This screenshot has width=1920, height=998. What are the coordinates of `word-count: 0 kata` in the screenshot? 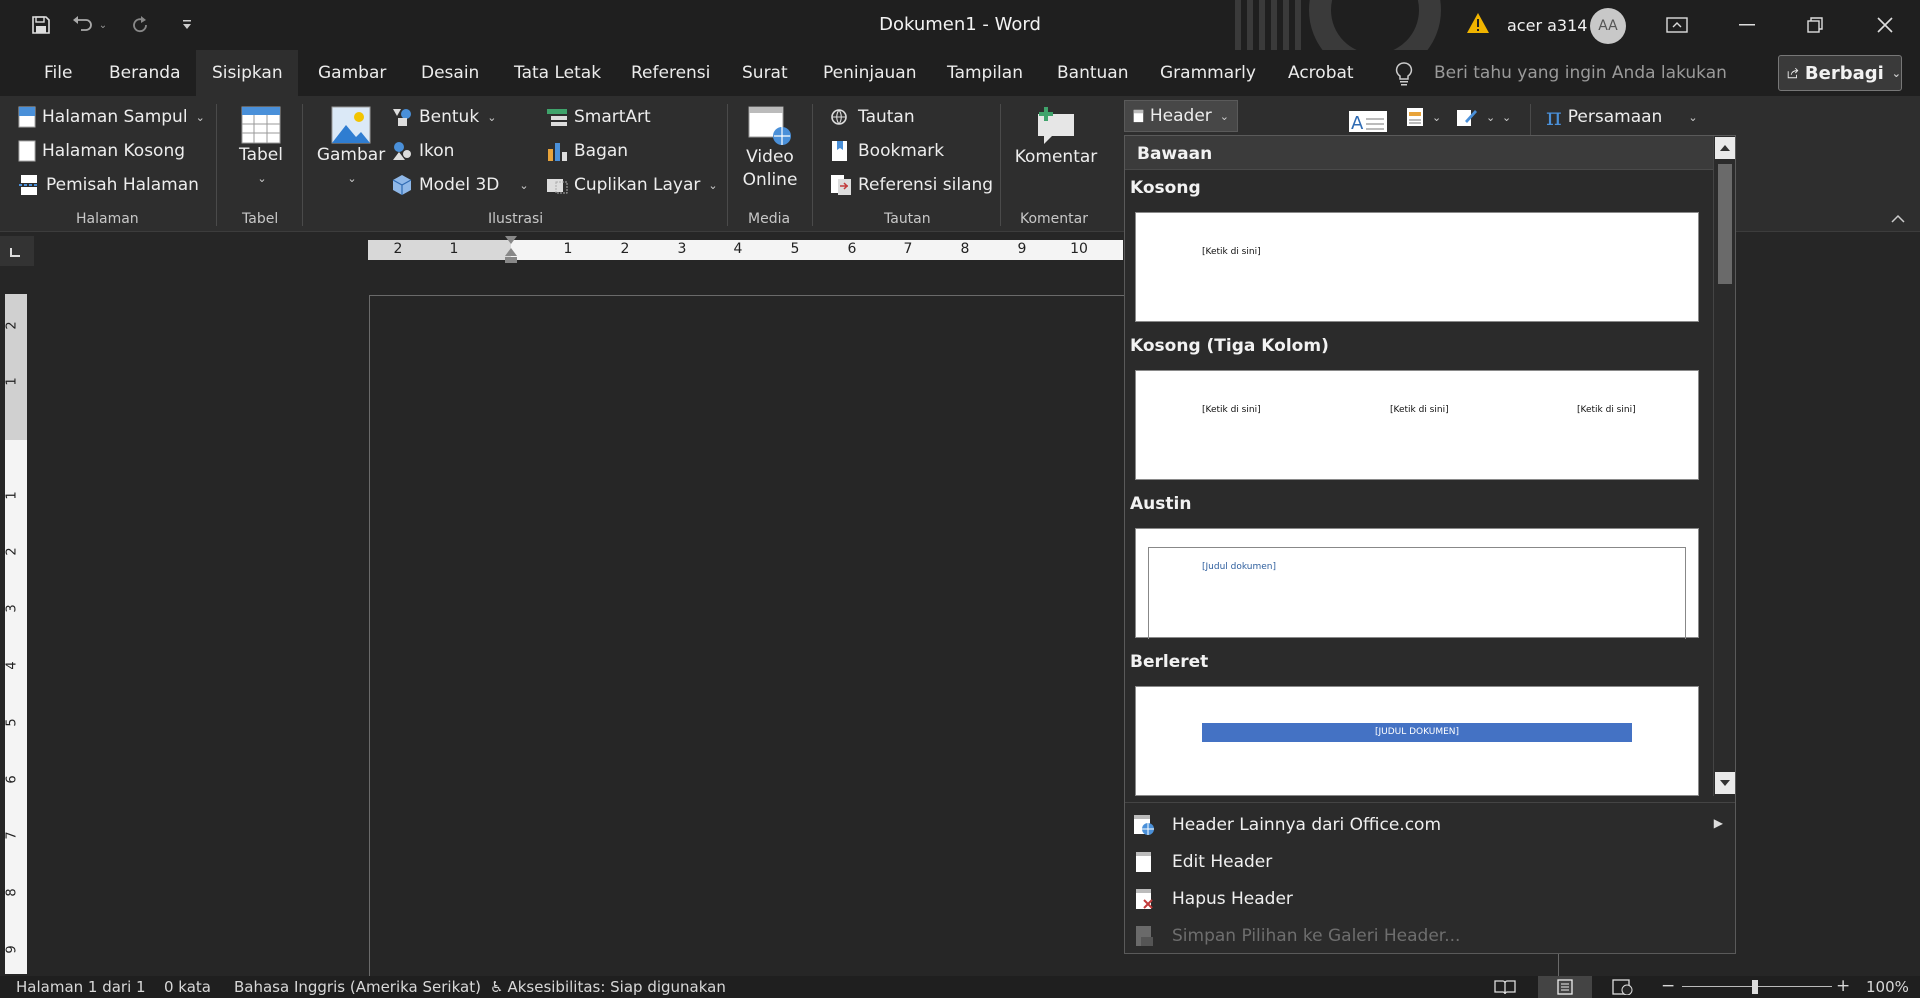 It's located at (187, 987).